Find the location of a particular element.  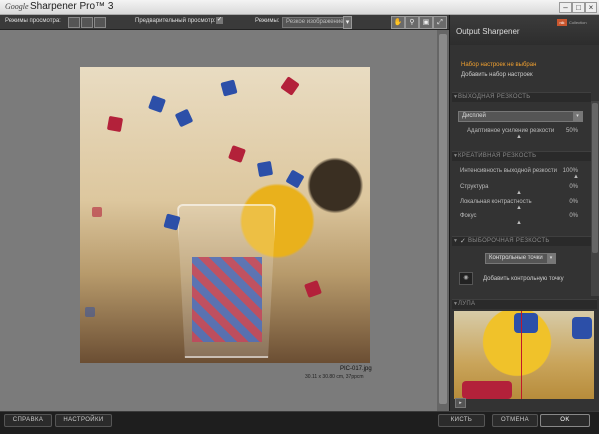

section-loupe-title: ЛУПА is located at coordinates (467, 304).